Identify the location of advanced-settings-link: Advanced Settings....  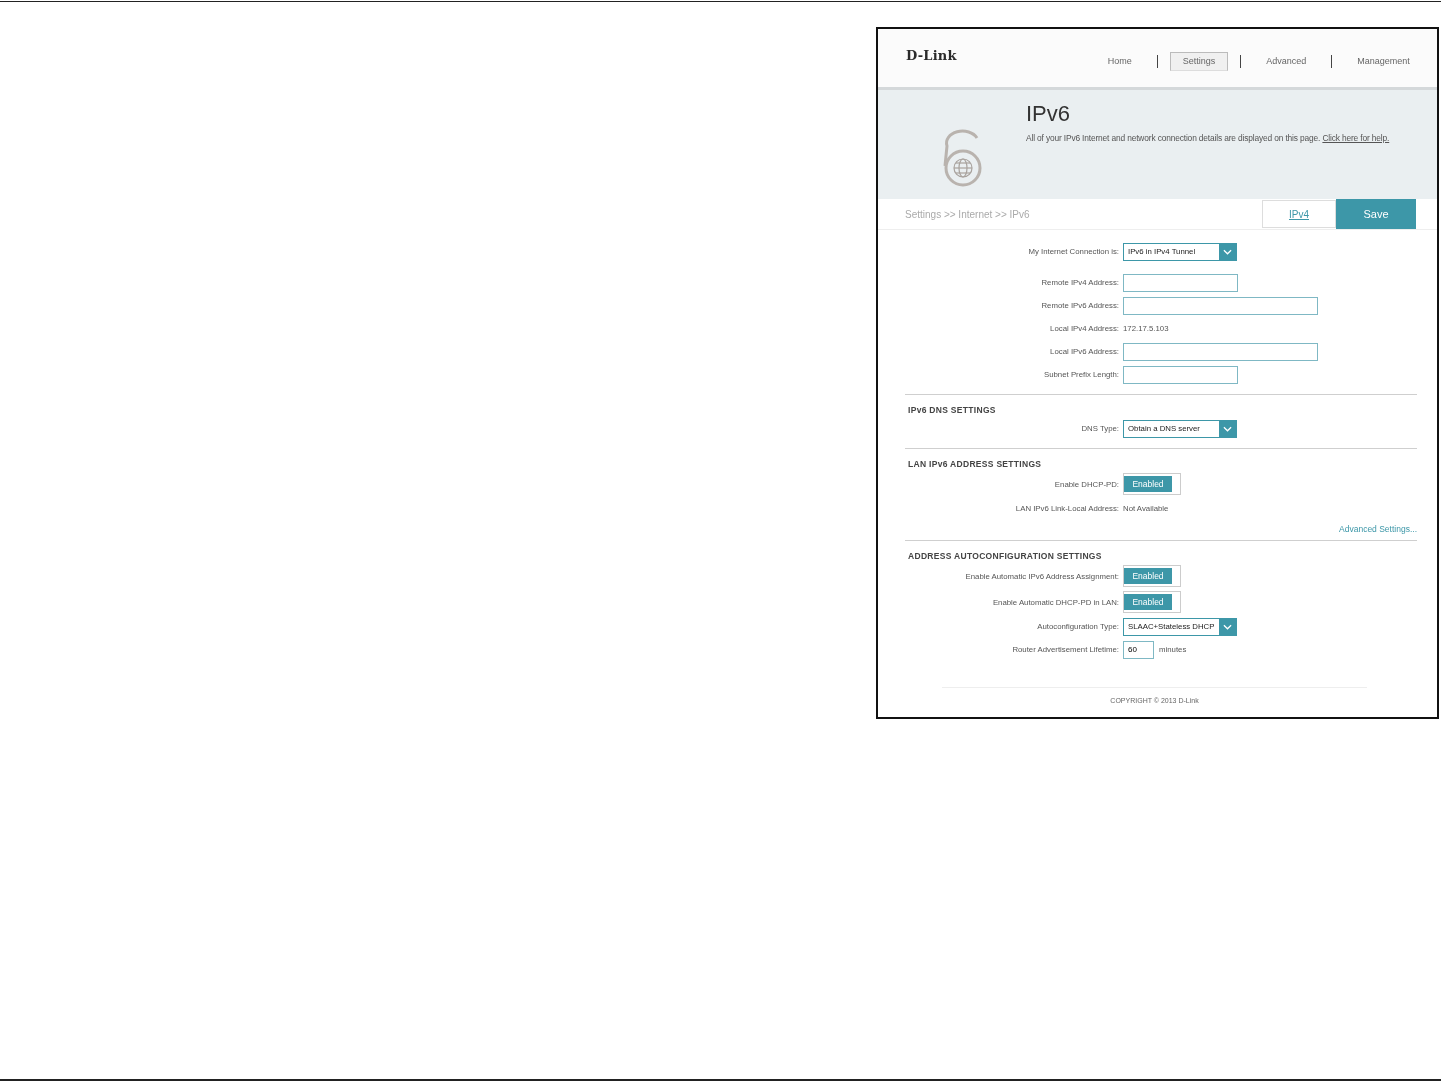
(1378, 529).